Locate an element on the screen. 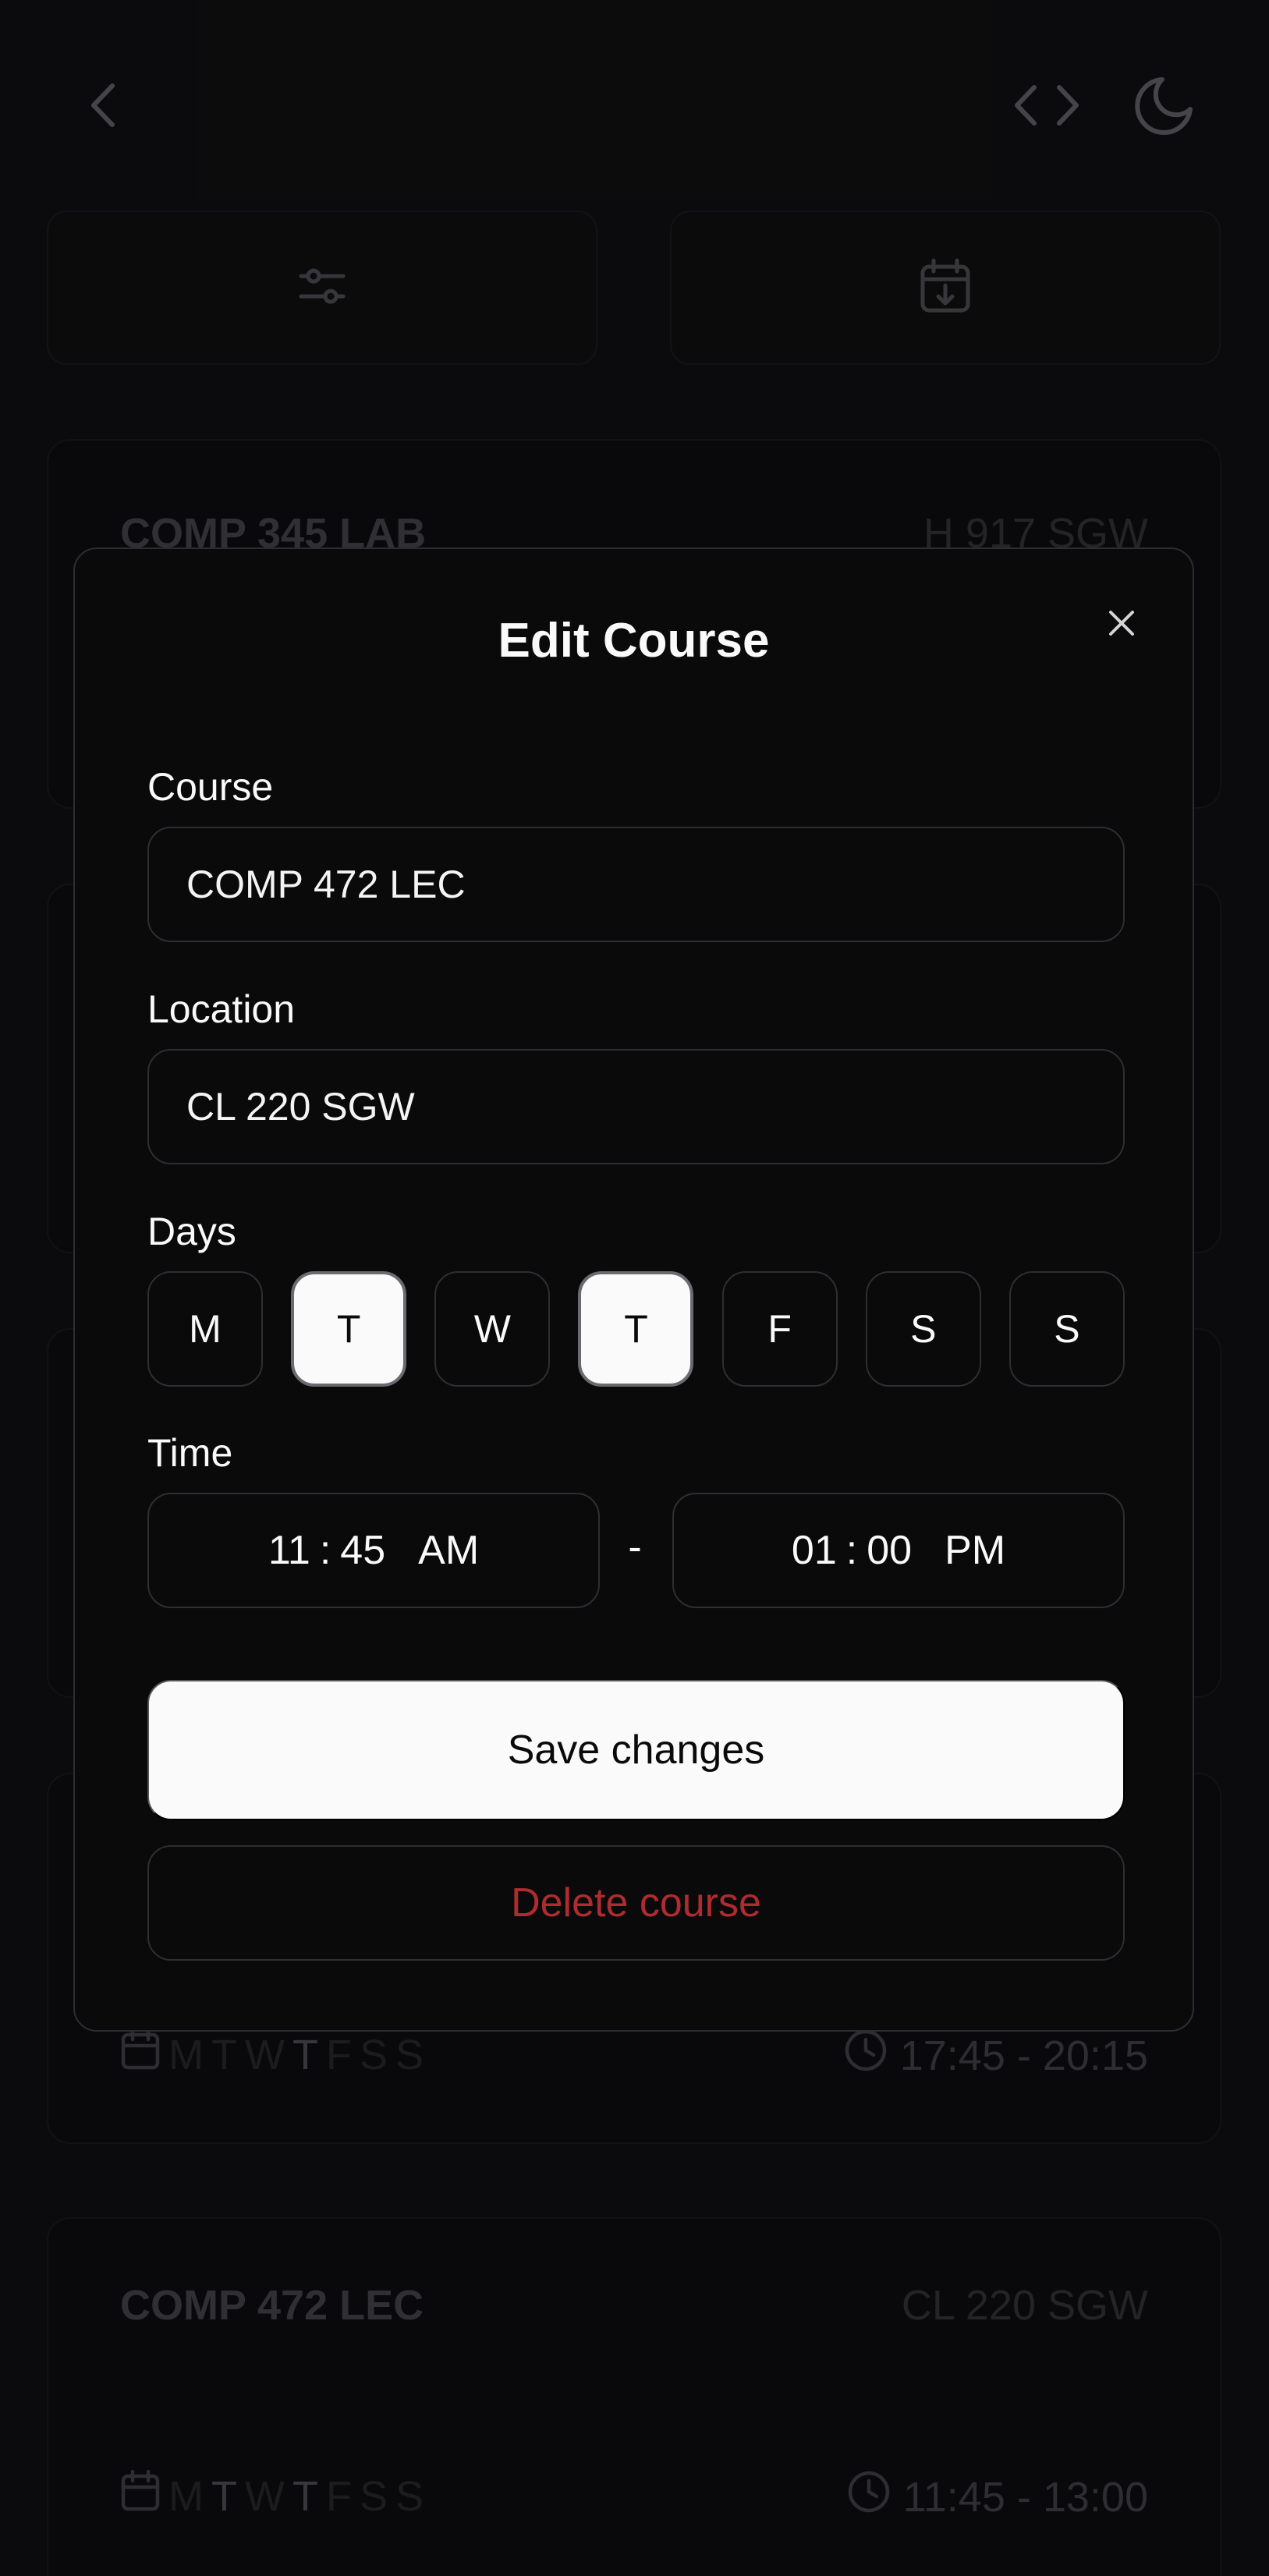  day-toggle-monday: M is located at coordinates (205, 1329).